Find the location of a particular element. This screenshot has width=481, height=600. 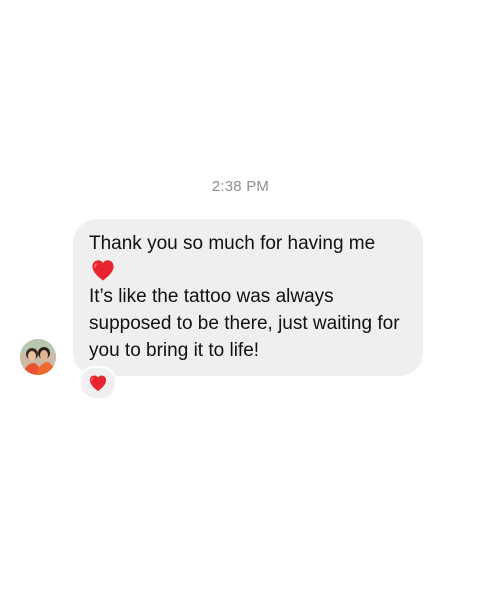

sender-avatar is located at coordinates (38, 357).